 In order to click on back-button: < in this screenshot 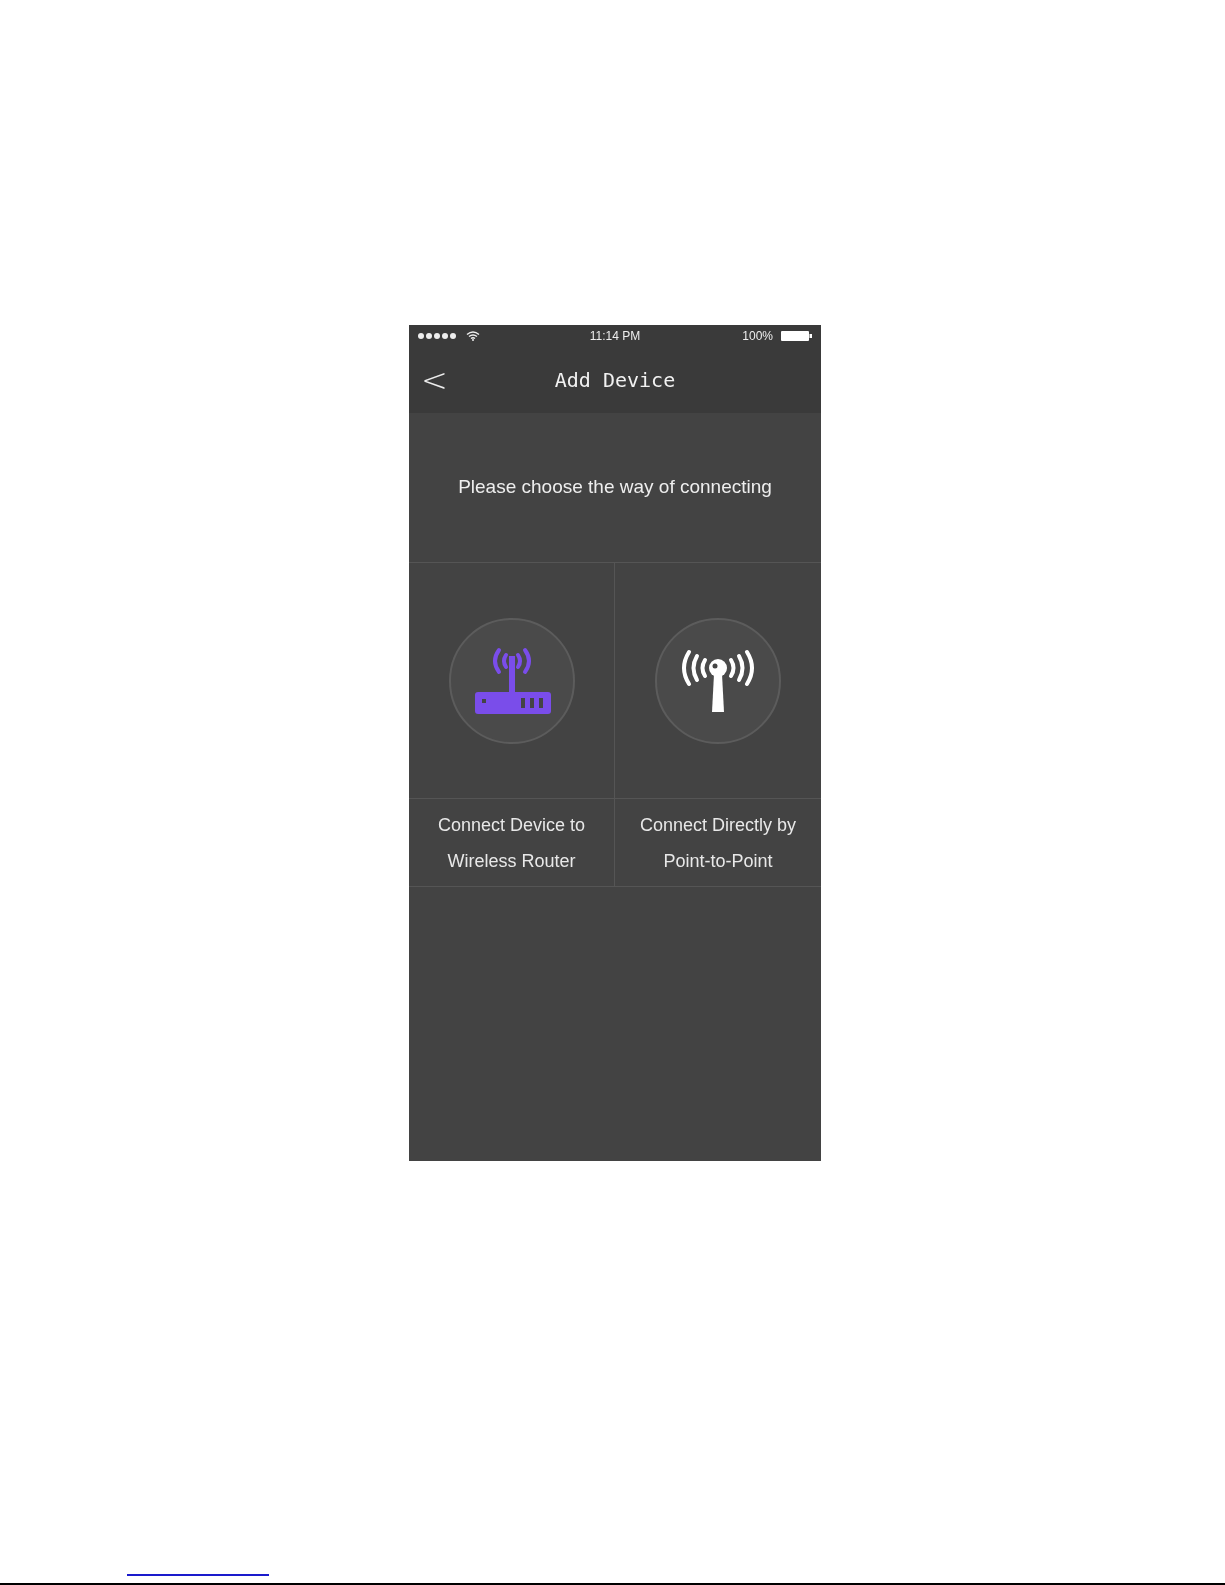, I will do `click(434, 380)`.